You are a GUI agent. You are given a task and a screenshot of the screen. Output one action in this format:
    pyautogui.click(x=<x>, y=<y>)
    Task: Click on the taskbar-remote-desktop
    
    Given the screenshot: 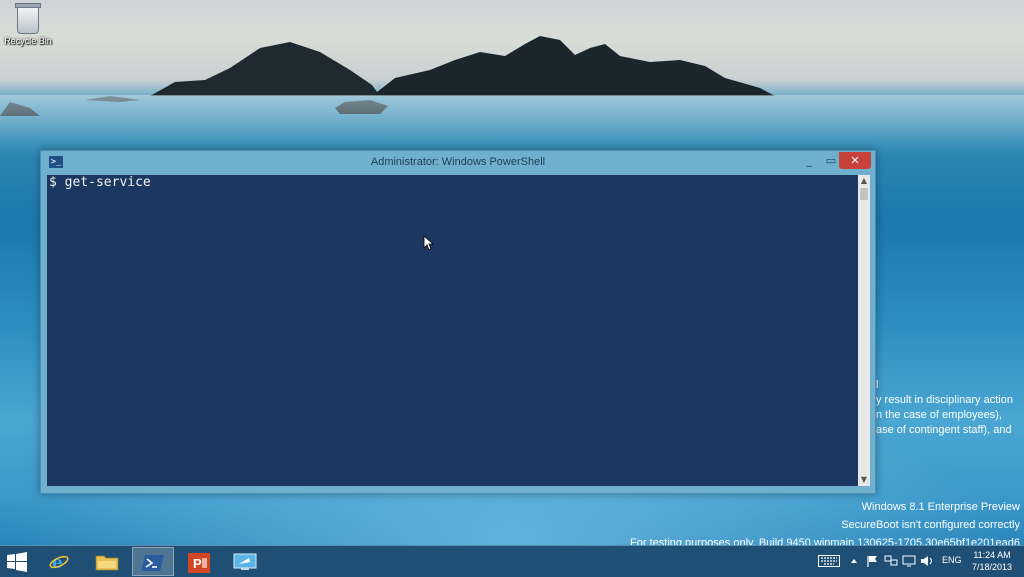 What is the action you would take?
    pyautogui.click(x=245, y=561)
    